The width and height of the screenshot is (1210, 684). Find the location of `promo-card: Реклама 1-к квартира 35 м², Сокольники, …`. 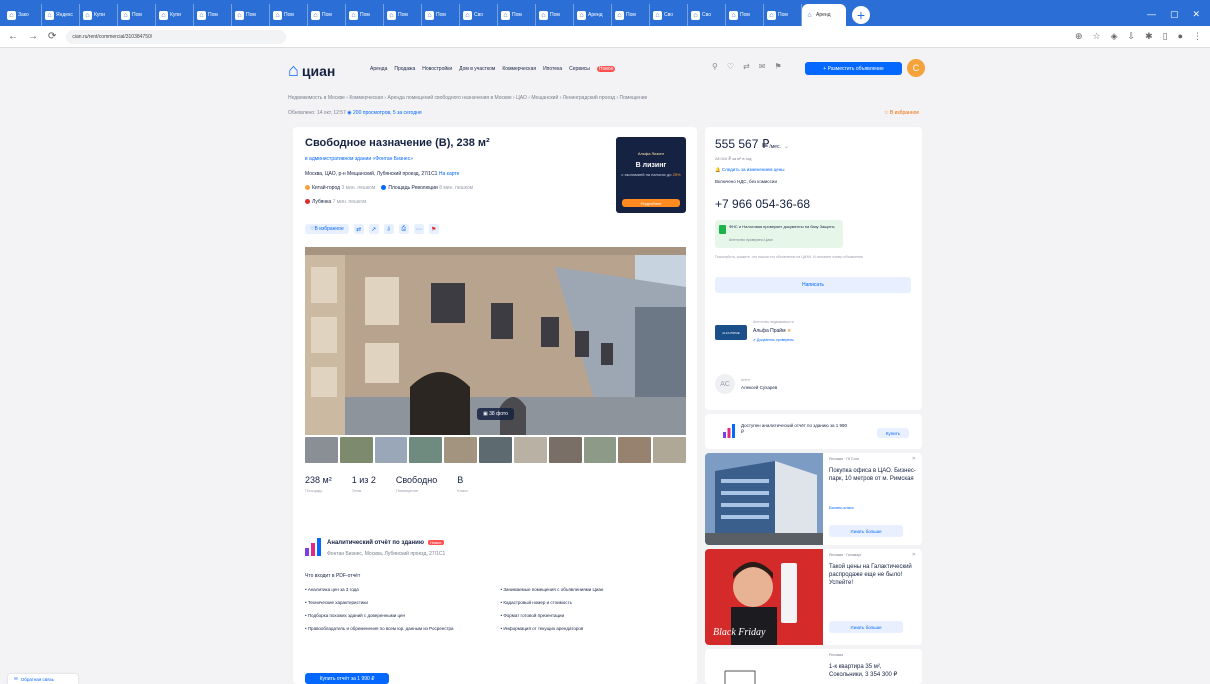

promo-card: Реклама 1-к квартира 35 м², Сокольники, … is located at coordinates (813, 666).